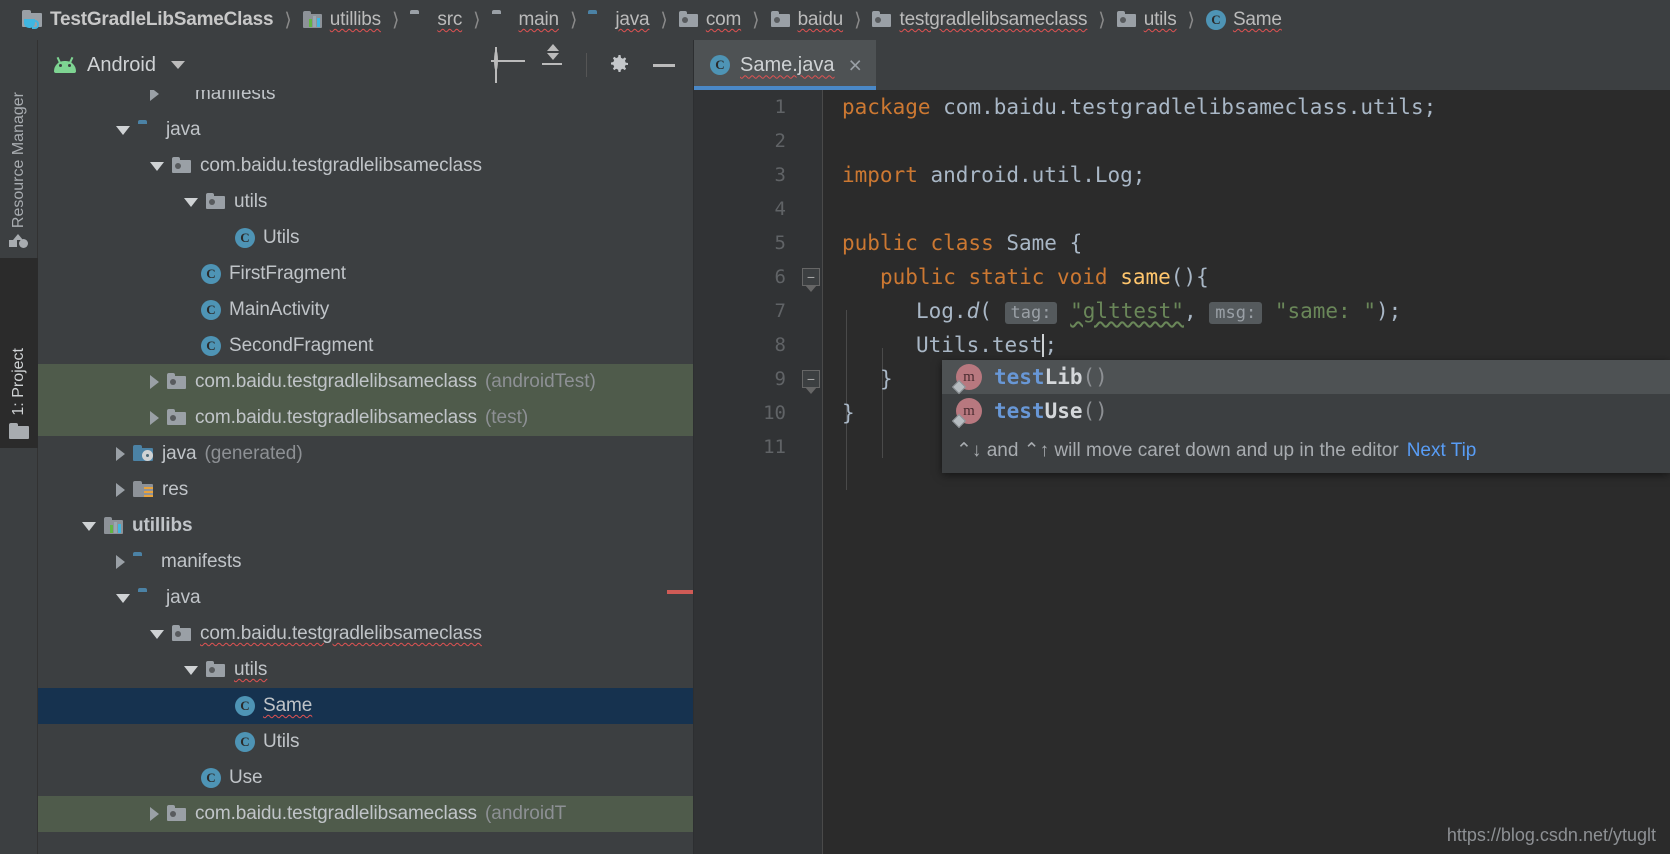  Describe the element at coordinates (342, 20) in the screenshot. I see `breadcrumb-item-utillibs: utillibs` at that location.